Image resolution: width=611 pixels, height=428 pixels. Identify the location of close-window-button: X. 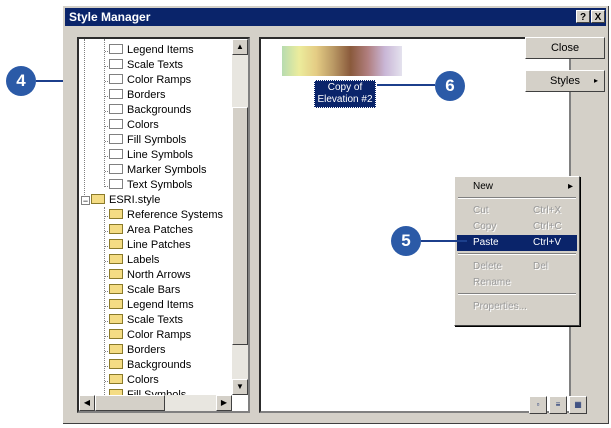
(598, 16).